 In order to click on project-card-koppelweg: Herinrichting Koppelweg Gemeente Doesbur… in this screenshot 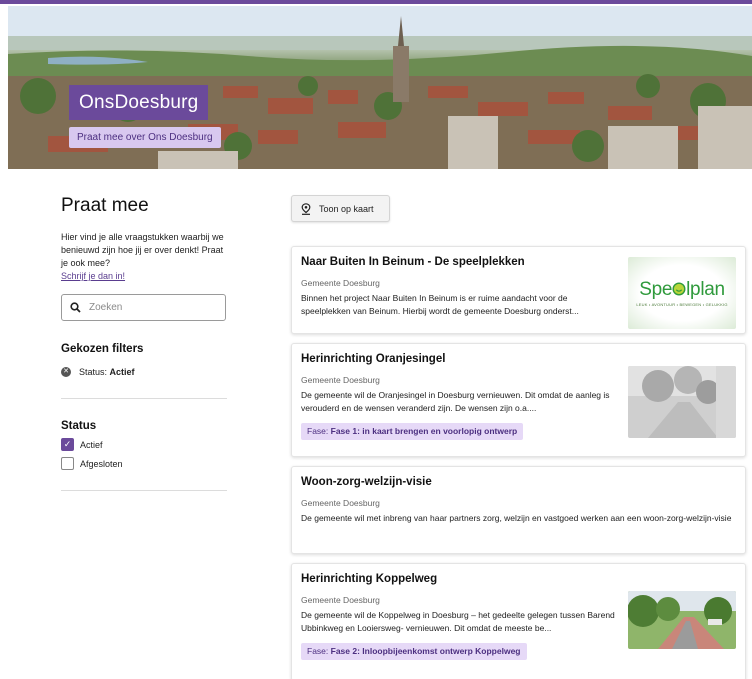, I will do `click(518, 621)`.